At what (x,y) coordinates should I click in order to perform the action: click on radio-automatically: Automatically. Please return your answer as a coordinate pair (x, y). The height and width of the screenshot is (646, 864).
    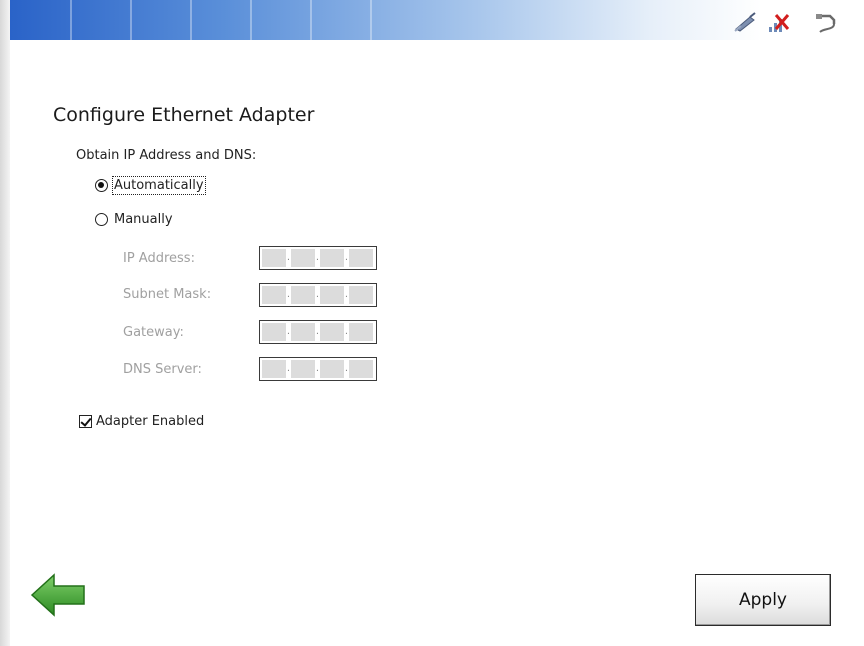
    Looking at the image, I should click on (150, 185).